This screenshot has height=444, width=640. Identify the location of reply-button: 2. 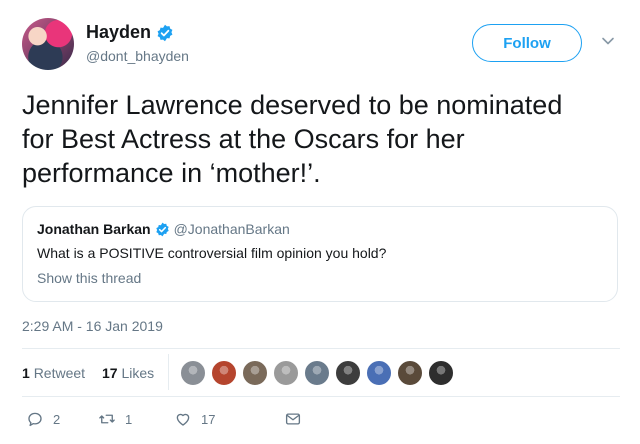
(43, 419).